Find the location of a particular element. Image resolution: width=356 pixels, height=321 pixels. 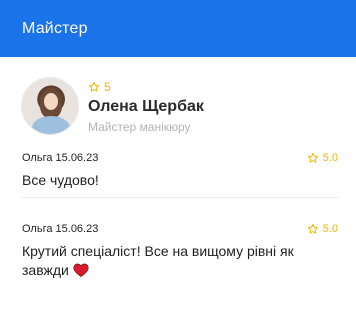

divider is located at coordinates (180, 197).